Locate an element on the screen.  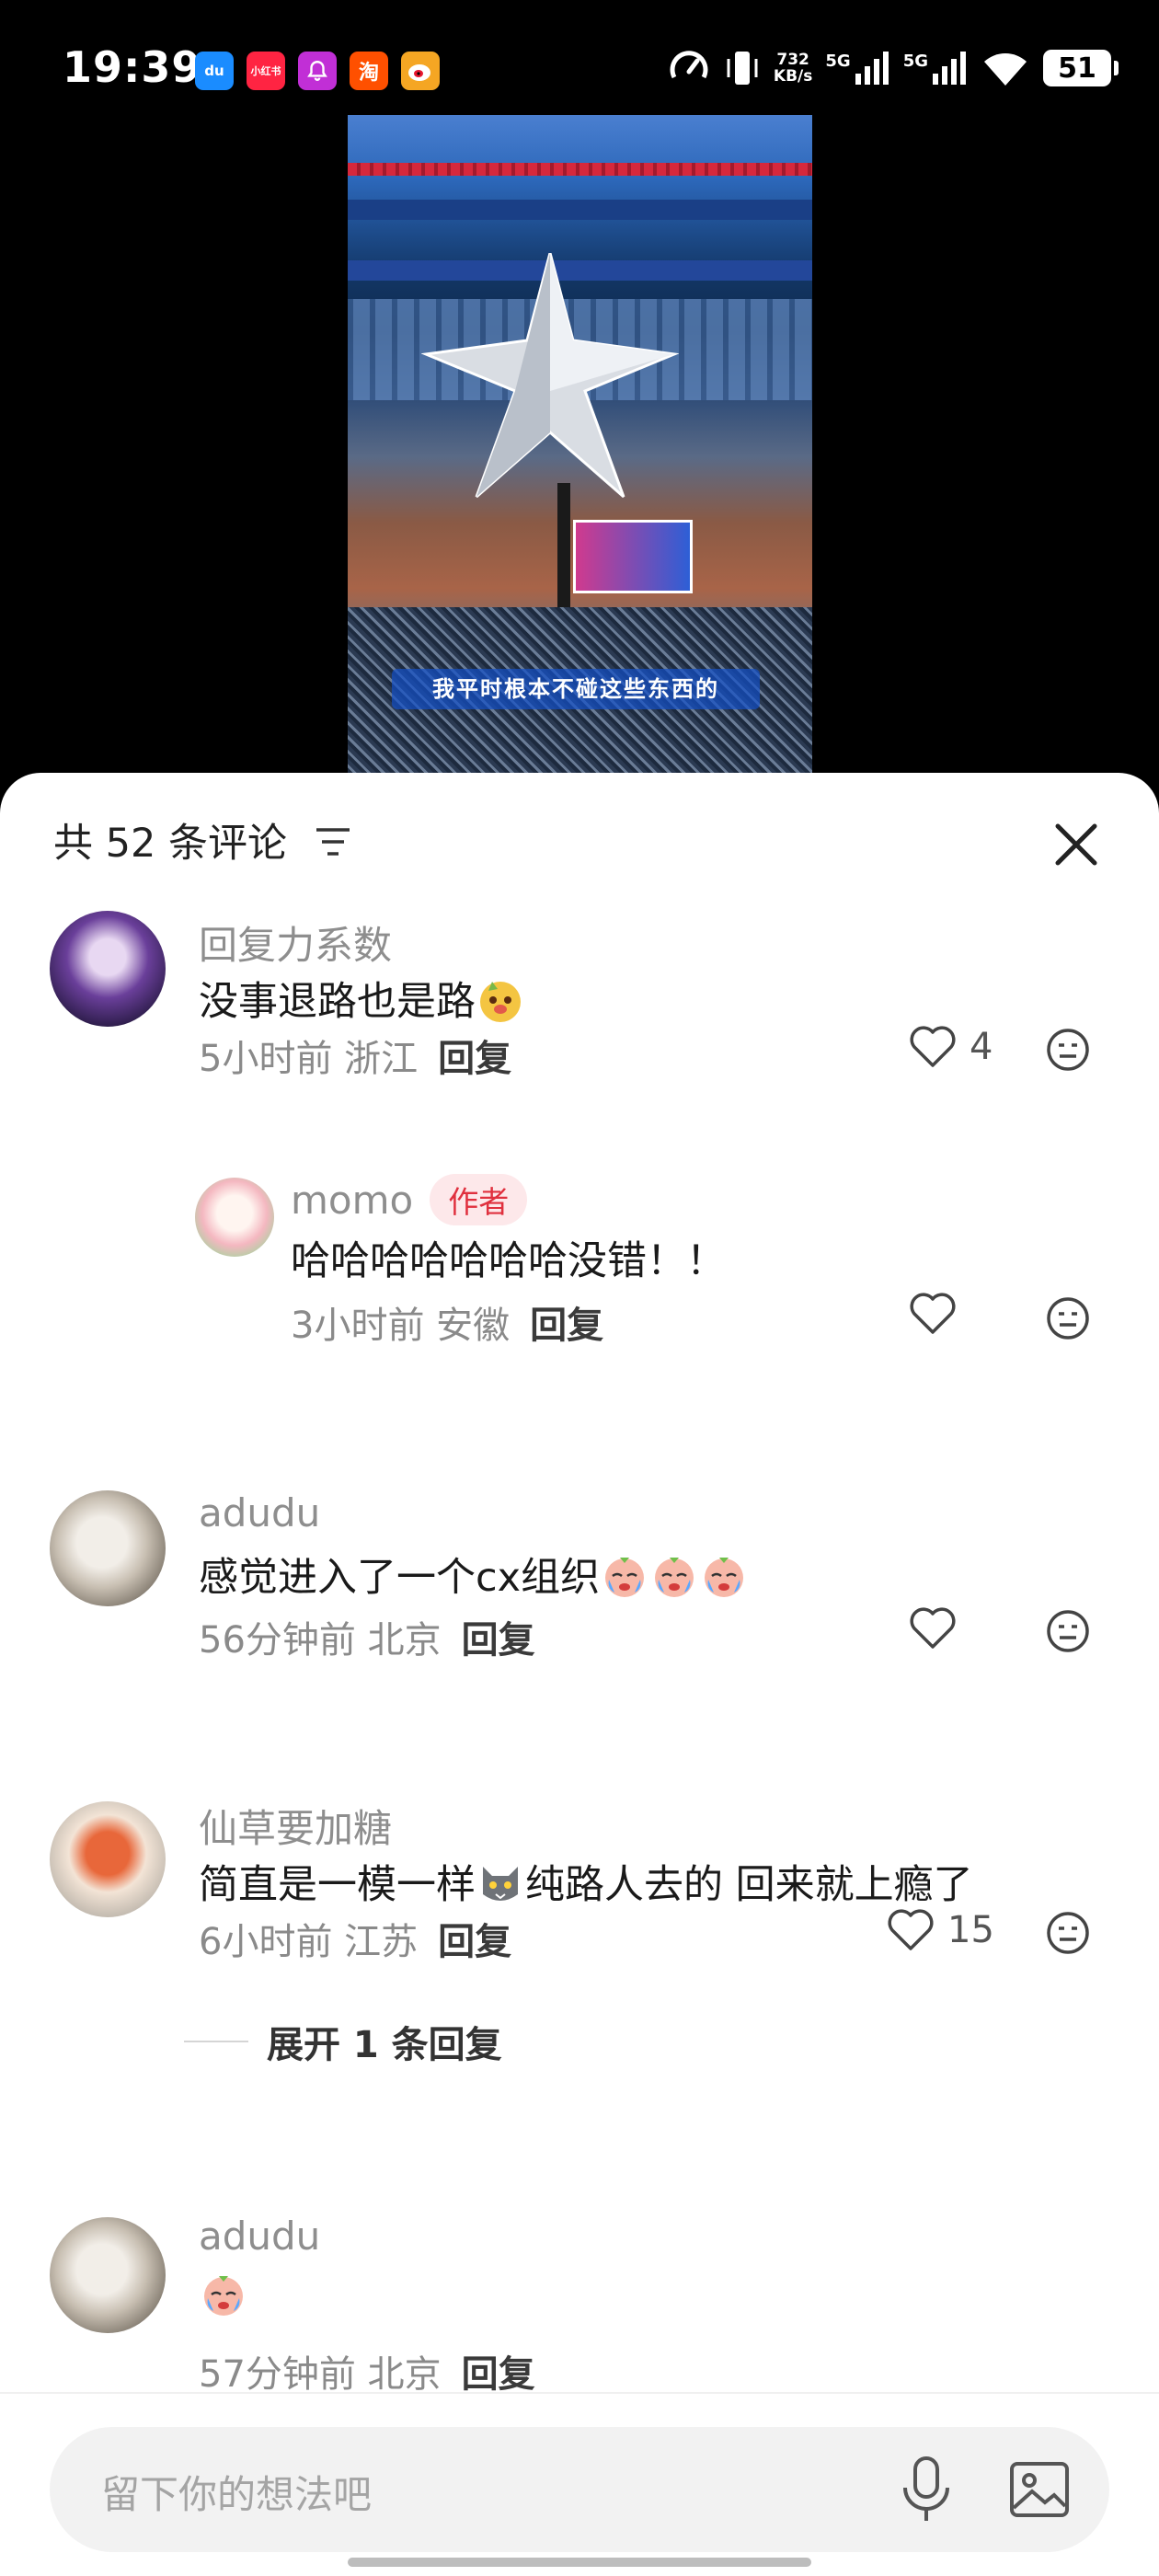
like-button: 4 is located at coordinates (951, 1047).